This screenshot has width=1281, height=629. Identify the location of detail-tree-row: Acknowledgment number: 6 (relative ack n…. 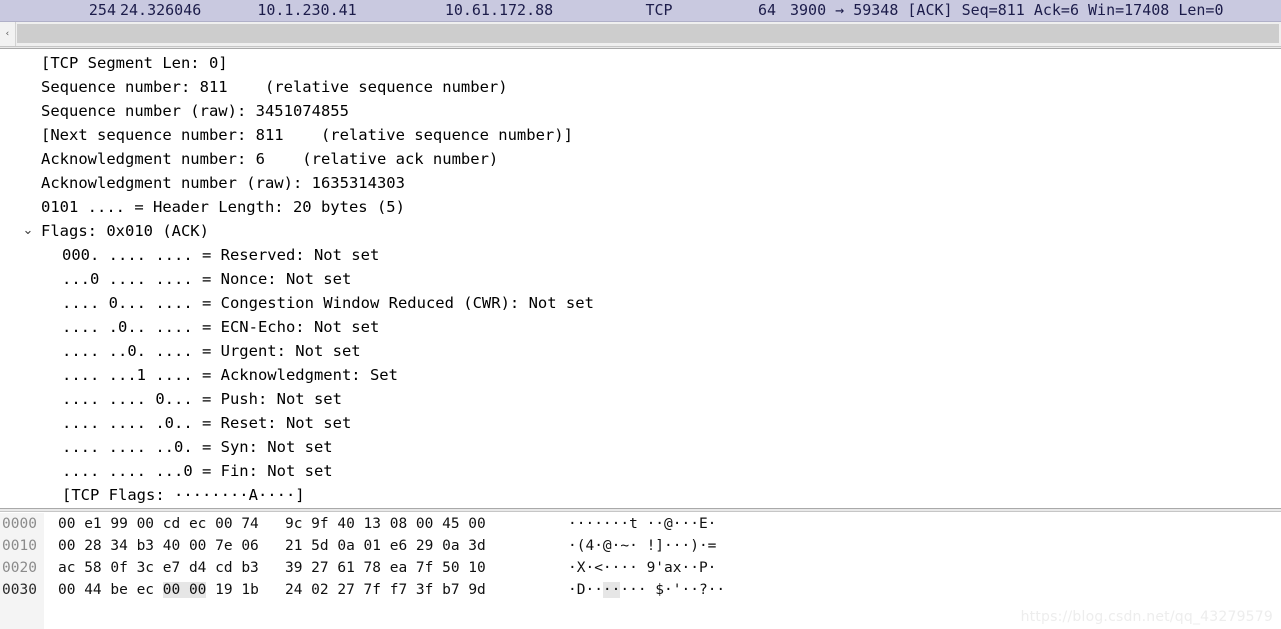
(640, 159).